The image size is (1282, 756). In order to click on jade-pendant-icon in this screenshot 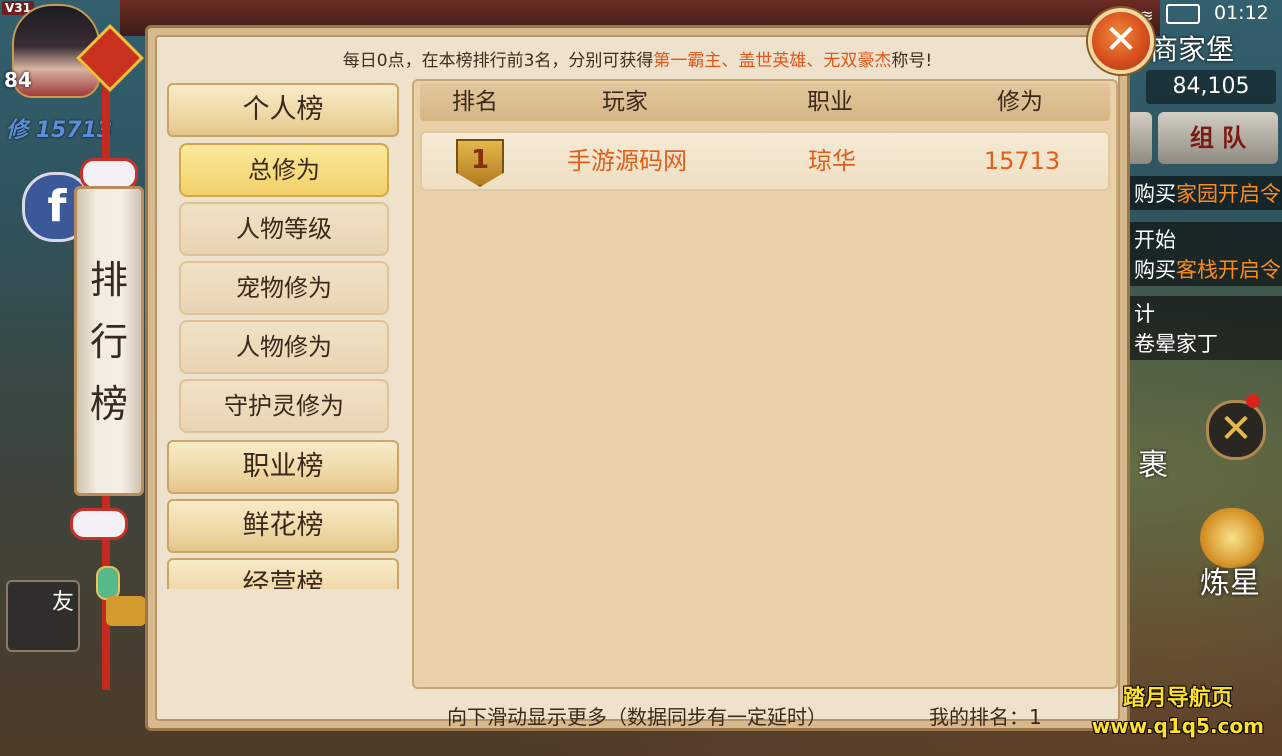, I will do `click(108, 583)`.